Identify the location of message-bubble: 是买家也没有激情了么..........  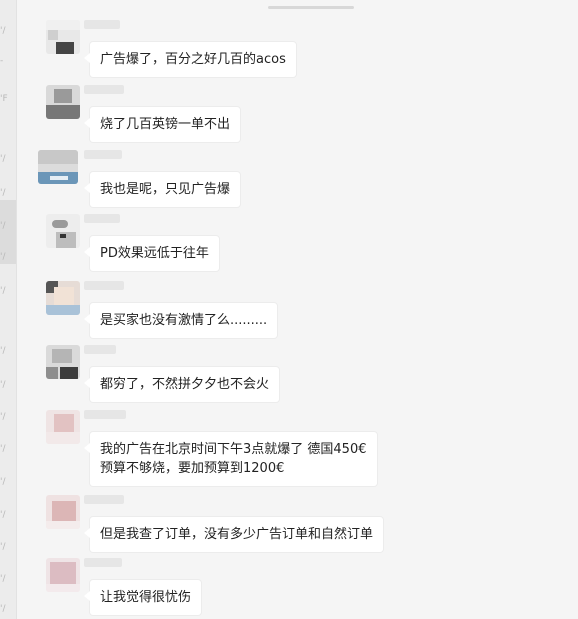
(180, 320).